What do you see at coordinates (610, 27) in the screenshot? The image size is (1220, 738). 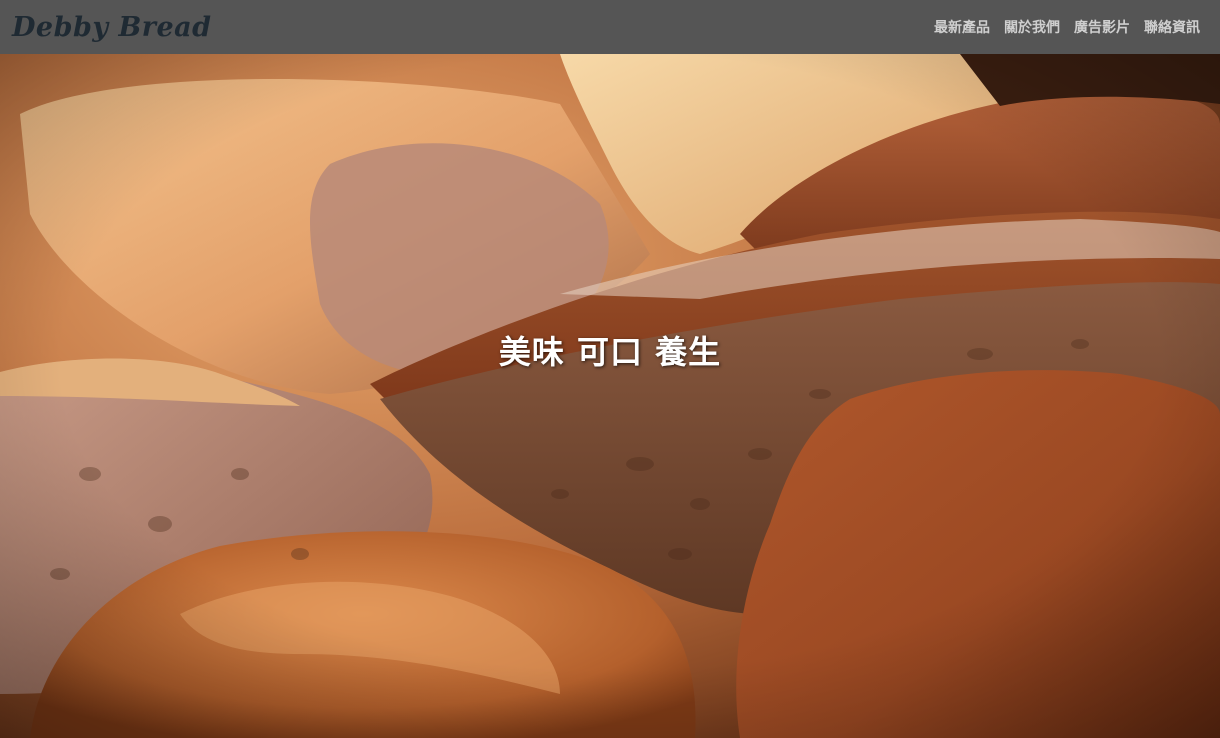 I see `navbar: Debby Bread 最新產品 關於我們 廣告影片 聯絡資訊` at bounding box center [610, 27].